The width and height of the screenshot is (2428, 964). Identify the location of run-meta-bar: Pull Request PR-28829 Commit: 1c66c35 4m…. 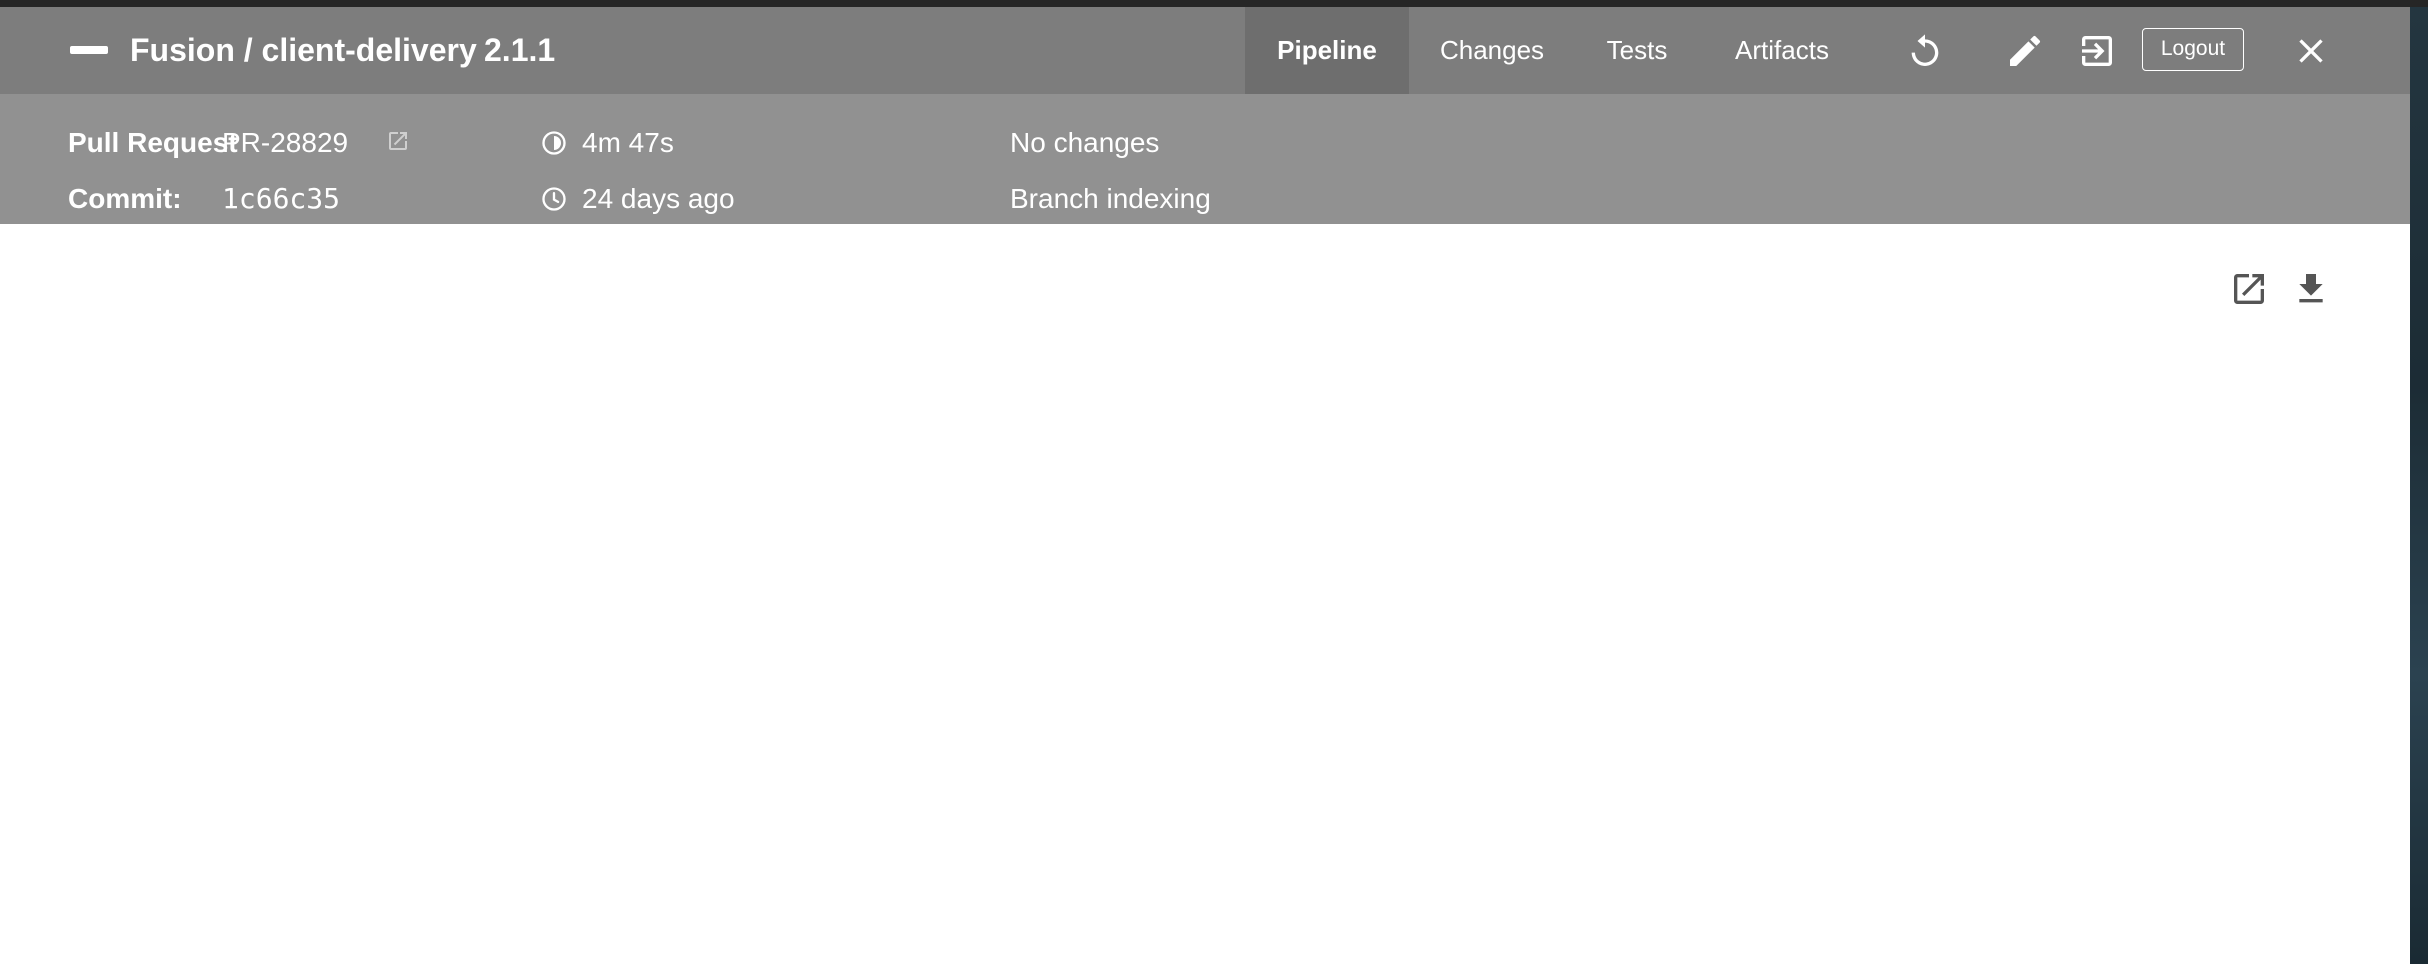
(1205, 159).